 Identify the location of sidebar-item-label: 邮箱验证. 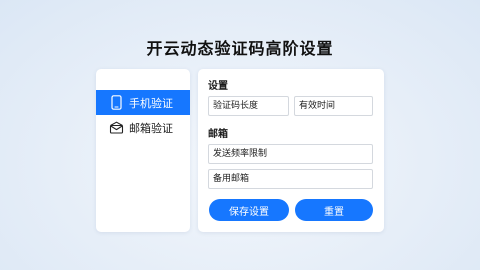
(151, 128).